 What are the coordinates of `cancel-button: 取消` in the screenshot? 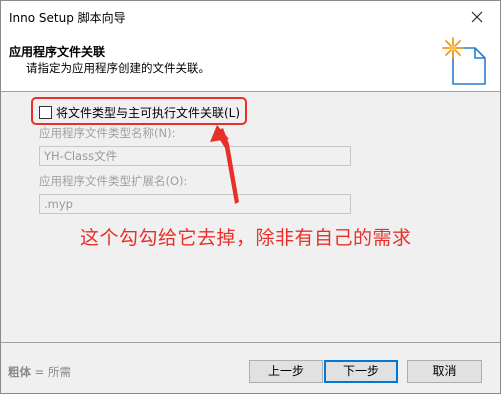 It's located at (444, 371).